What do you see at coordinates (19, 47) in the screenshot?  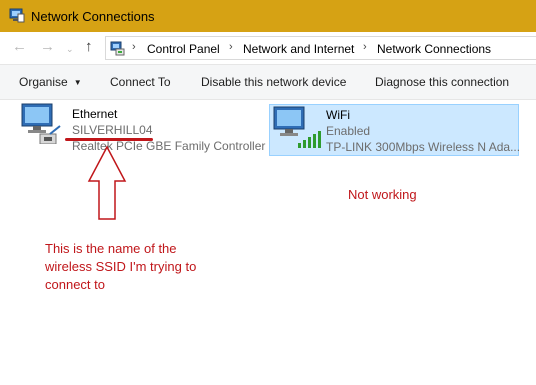 I see `back-arrow-icon: ←` at bounding box center [19, 47].